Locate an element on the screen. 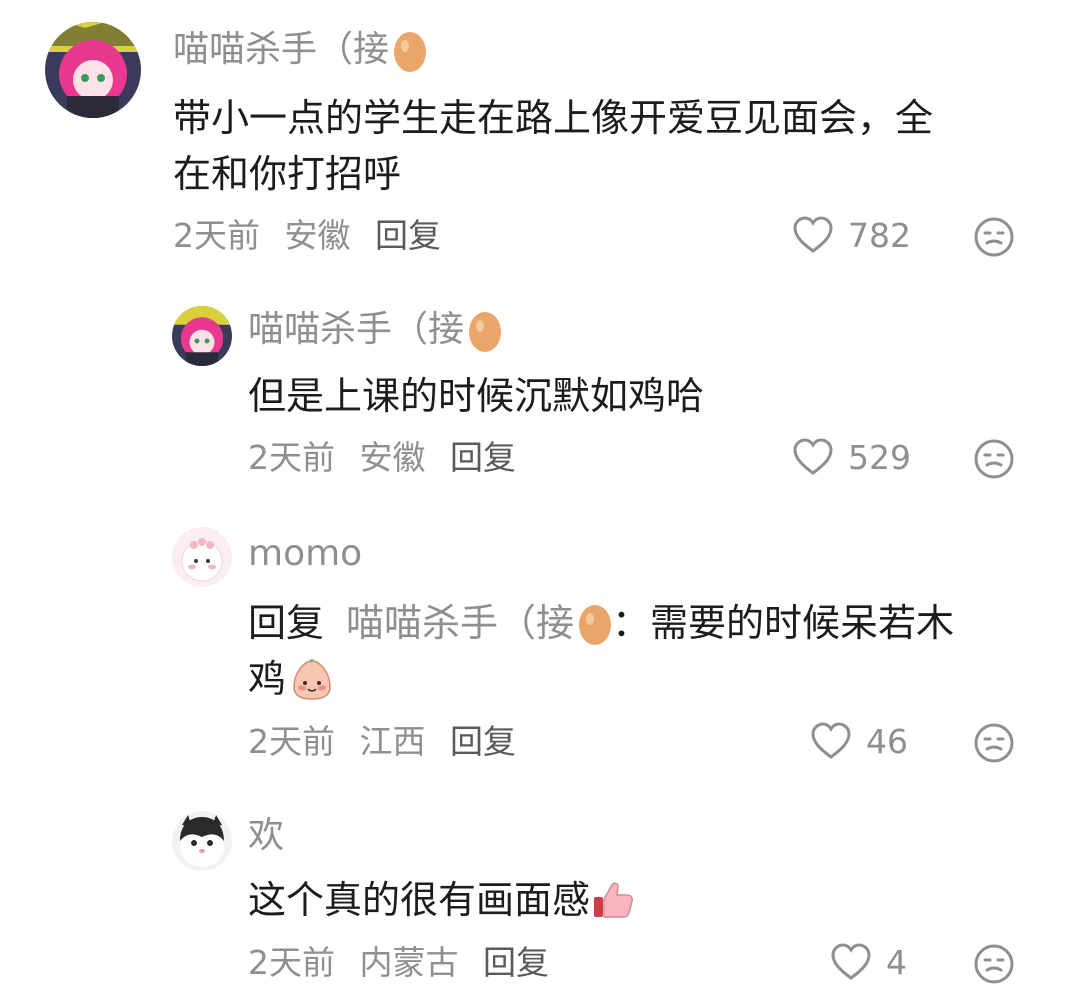 This screenshot has height=996, width=1080. commenter-name: 欢 is located at coordinates (266, 836).